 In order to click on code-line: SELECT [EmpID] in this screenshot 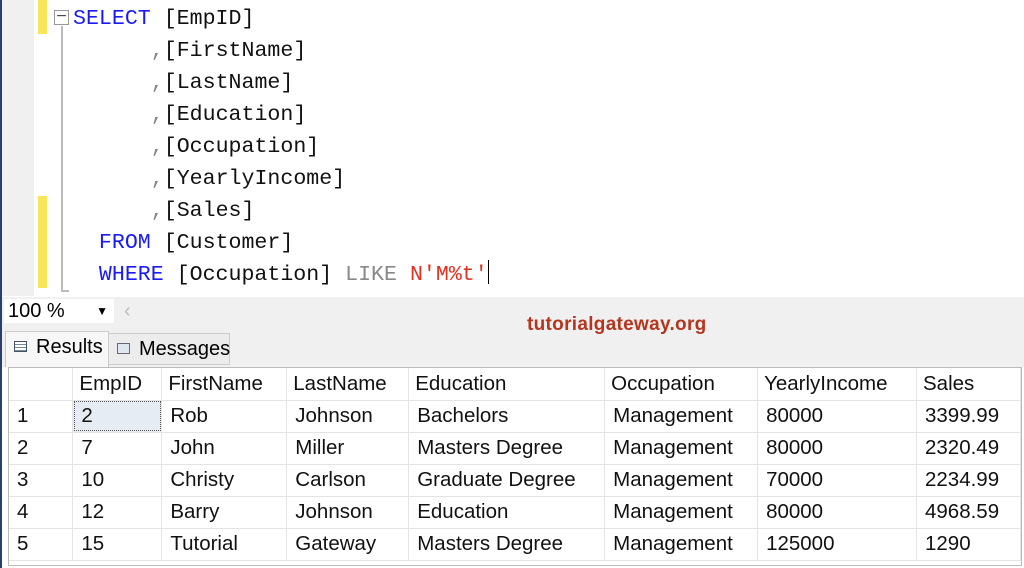, I will do `click(281, 19)`.